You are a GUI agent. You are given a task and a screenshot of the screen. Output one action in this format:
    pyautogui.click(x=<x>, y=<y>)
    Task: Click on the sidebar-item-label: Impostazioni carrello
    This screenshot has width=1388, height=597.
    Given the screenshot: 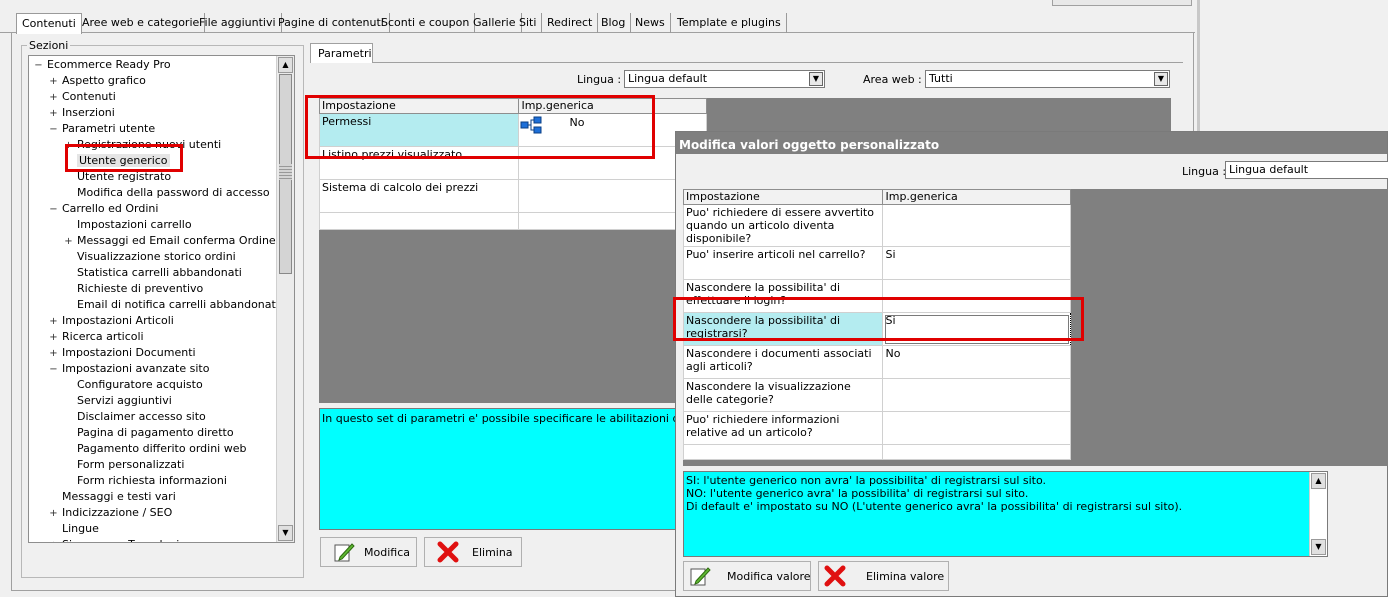 What is the action you would take?
    pyautogui.click(x=134, y=224)
    